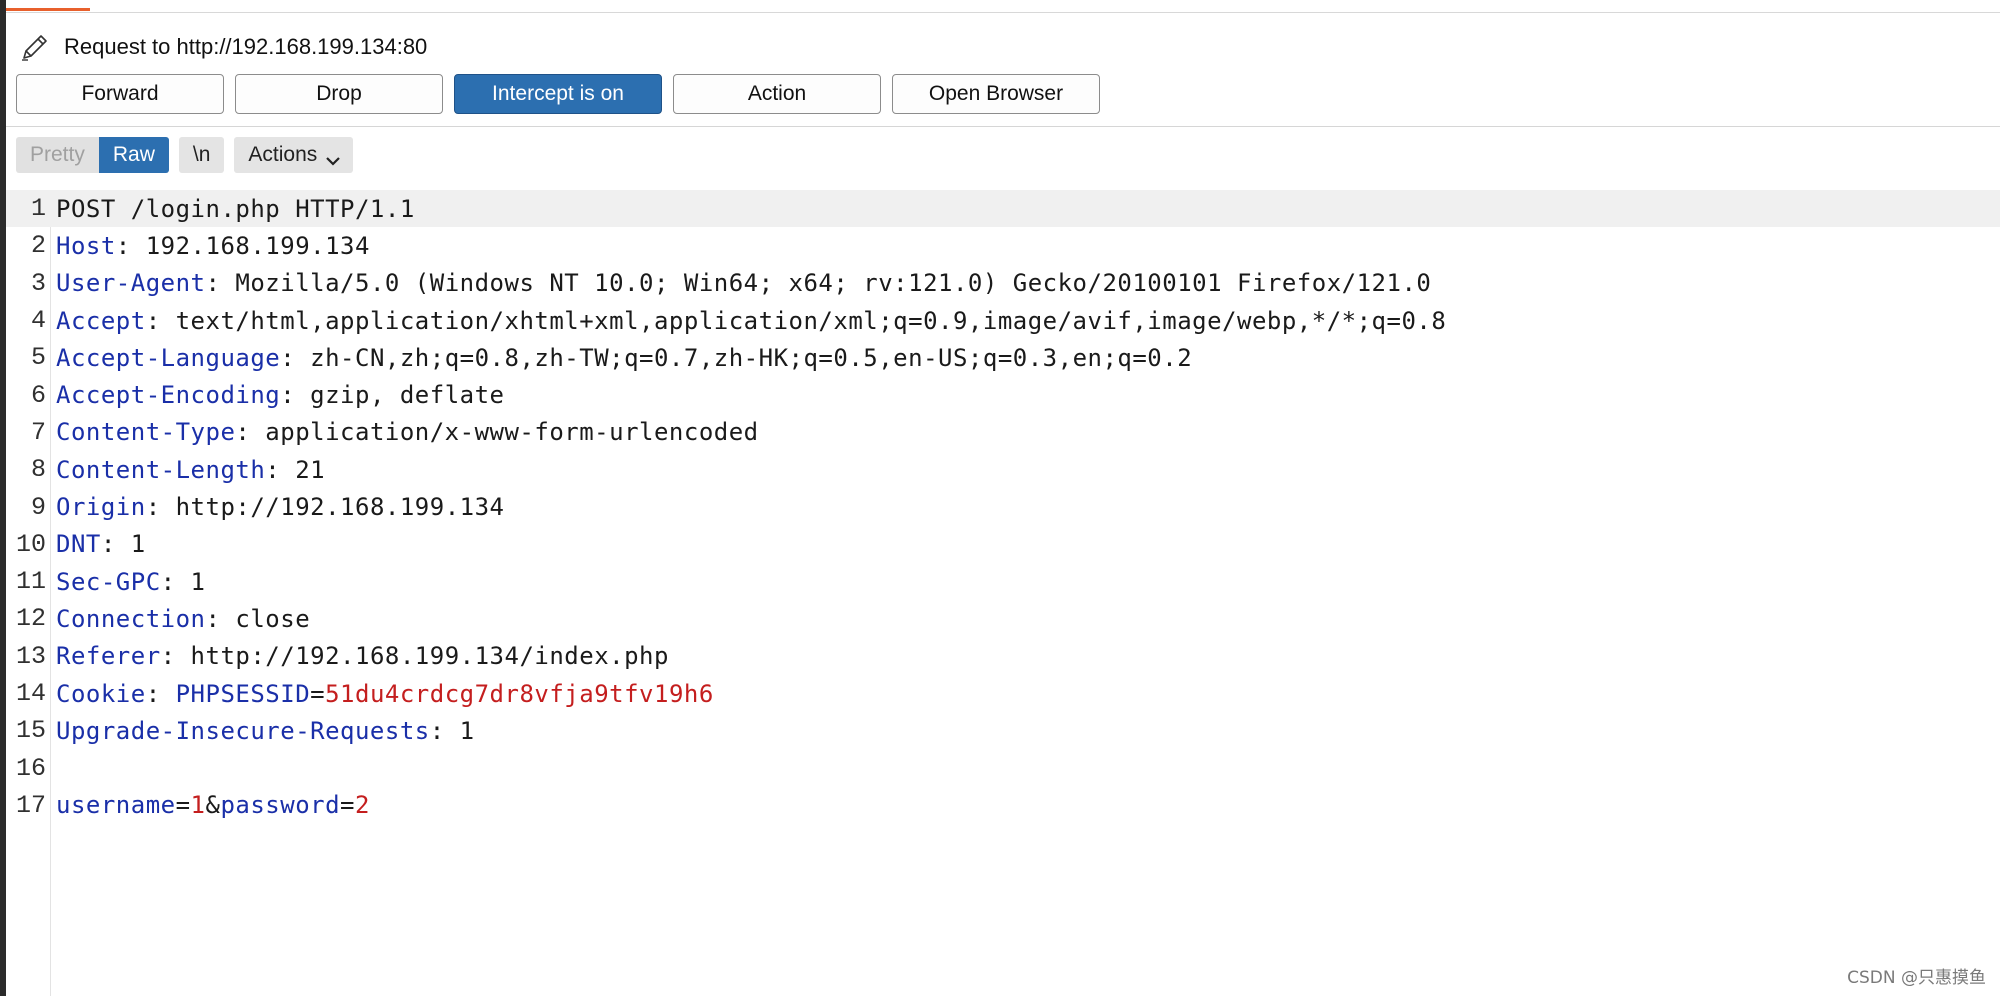  I want to click on line-number: 11, so click(30, 582).